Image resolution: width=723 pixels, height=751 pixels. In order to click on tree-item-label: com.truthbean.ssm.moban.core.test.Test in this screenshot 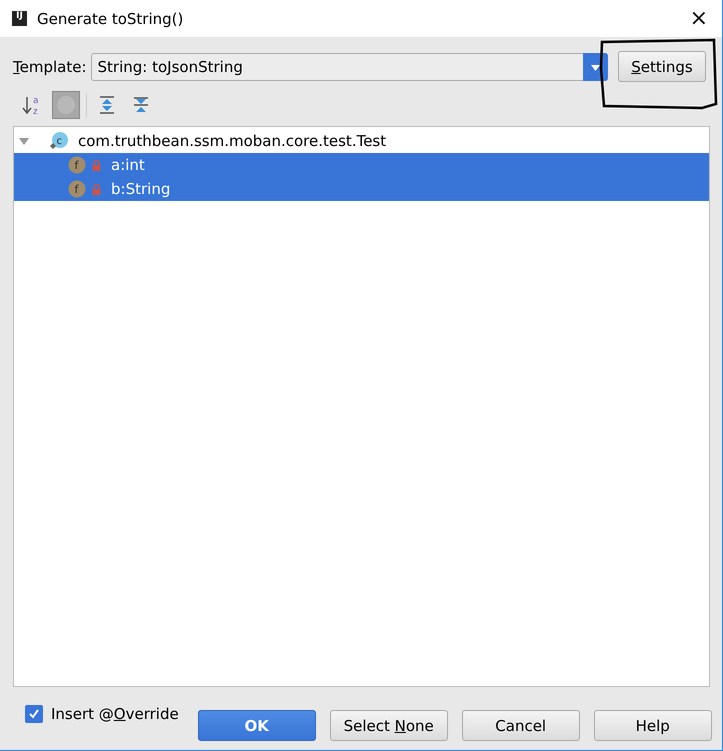, I will do `click(232, 141)`.